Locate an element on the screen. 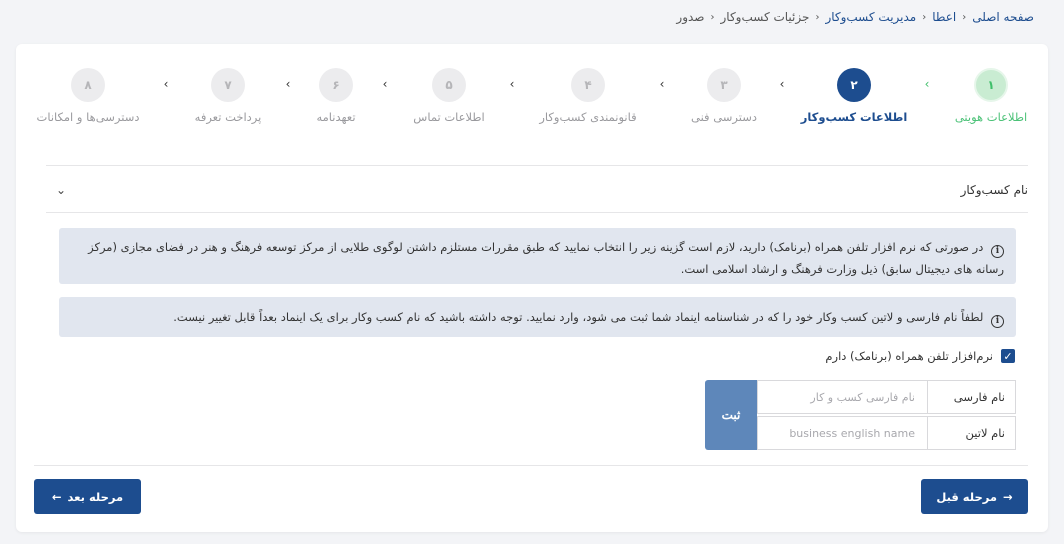  latin-name-label: نام لاتین is located at coordinates (971, 433).